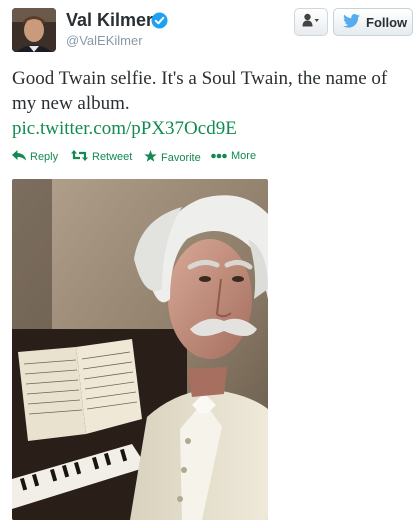  Describe the element at coordinates (124, 129) in the screenshot. I see `tweet-media-link: pic.twitter.com/pPX37Ocd9E` at that location.